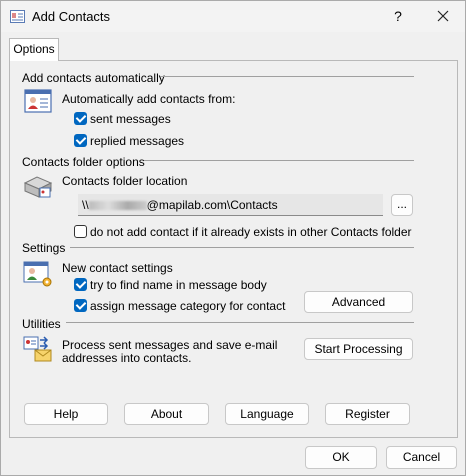 This screenshot has height=476, width=466. What do you see at coordinates (34, 49) in the screenshot?
I see `tab-options: Options` at bounding box center [34, 49].